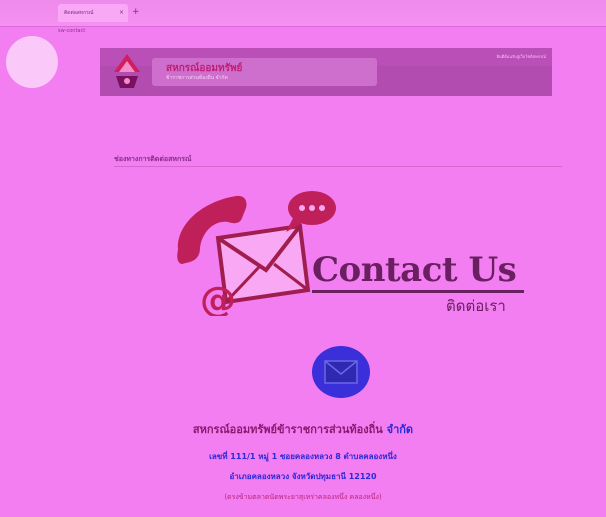 This screenshot has width=606, height=517. I want to click on mail-icon, so click(341, 372).